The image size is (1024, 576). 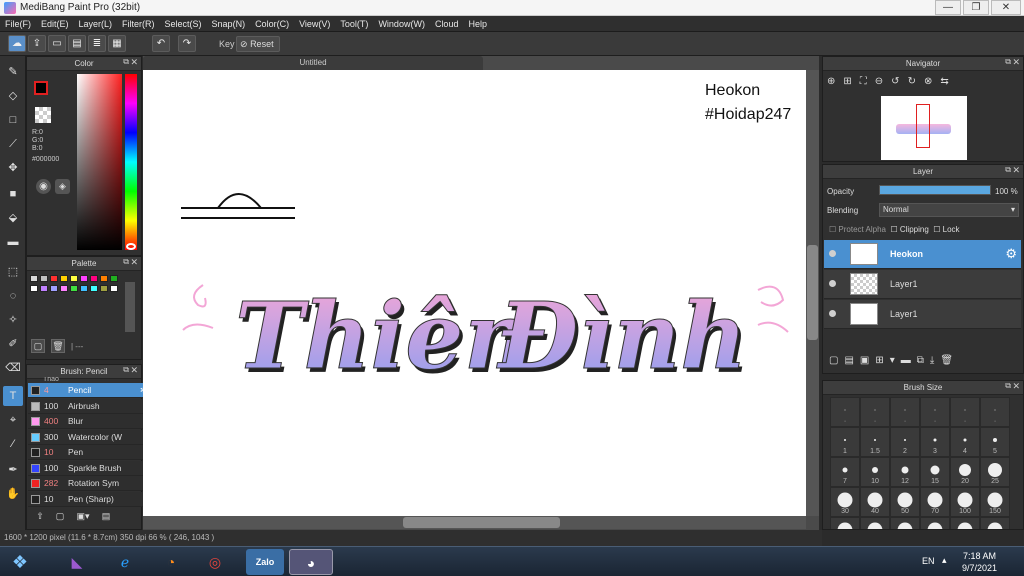 I want to click on navigator-viewport-box, so click(x=923, y=126).